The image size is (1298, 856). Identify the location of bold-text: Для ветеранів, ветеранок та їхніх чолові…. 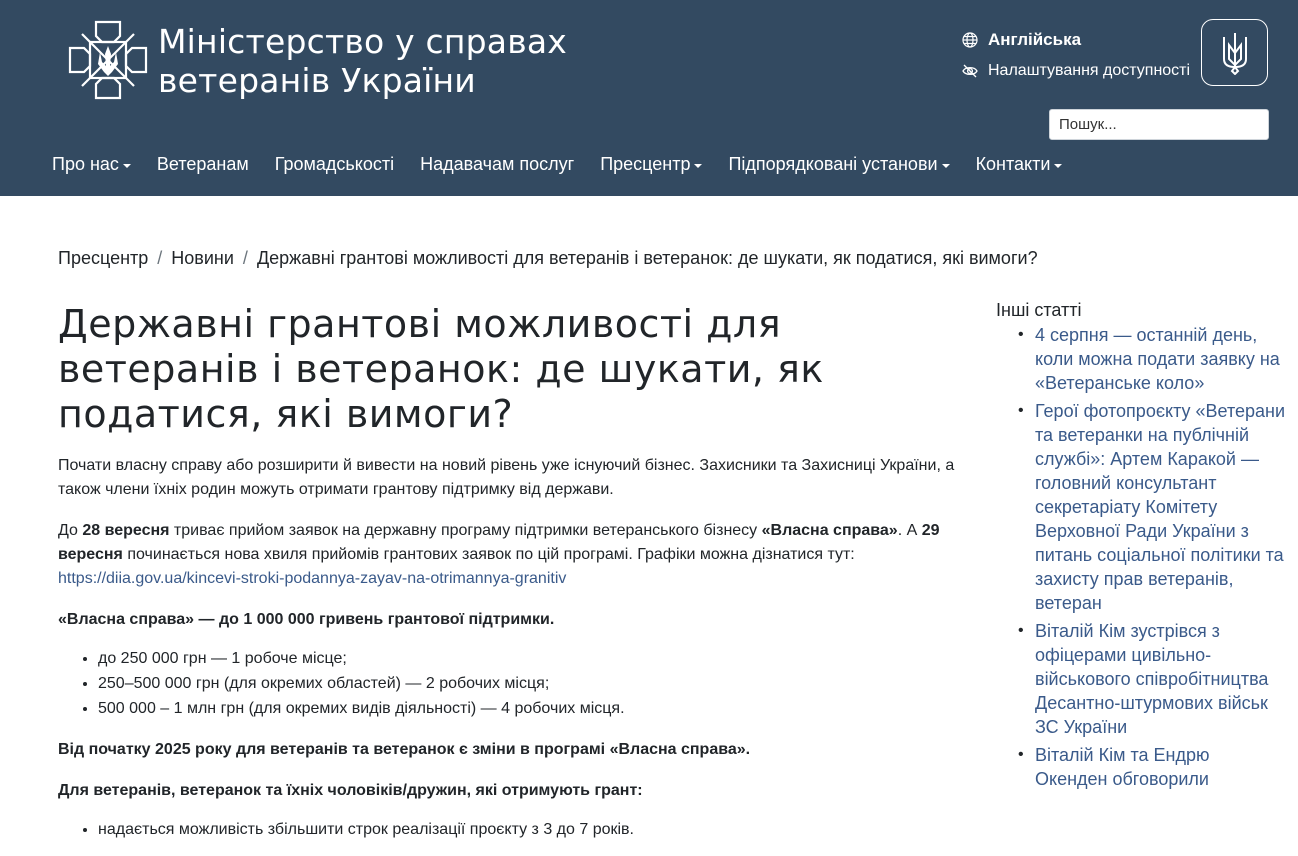
(350, 790).